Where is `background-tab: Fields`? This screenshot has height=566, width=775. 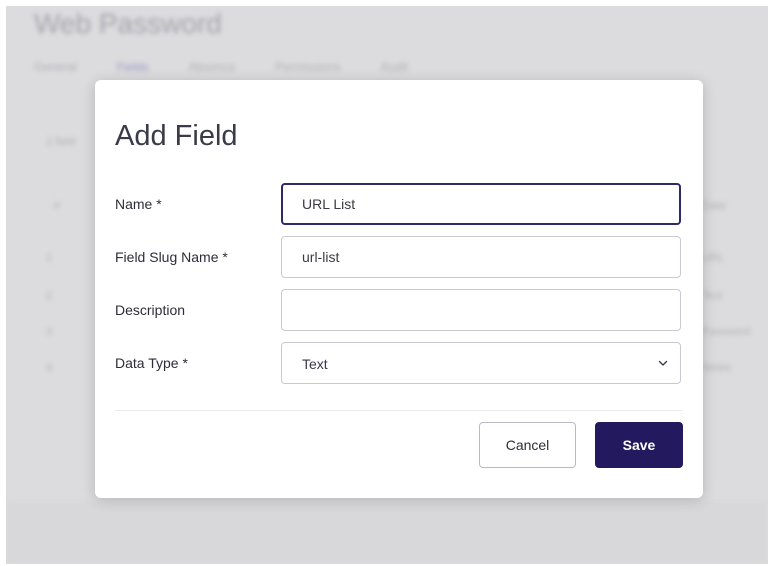 background-tab: Fields is located at coordinates (132, 67).